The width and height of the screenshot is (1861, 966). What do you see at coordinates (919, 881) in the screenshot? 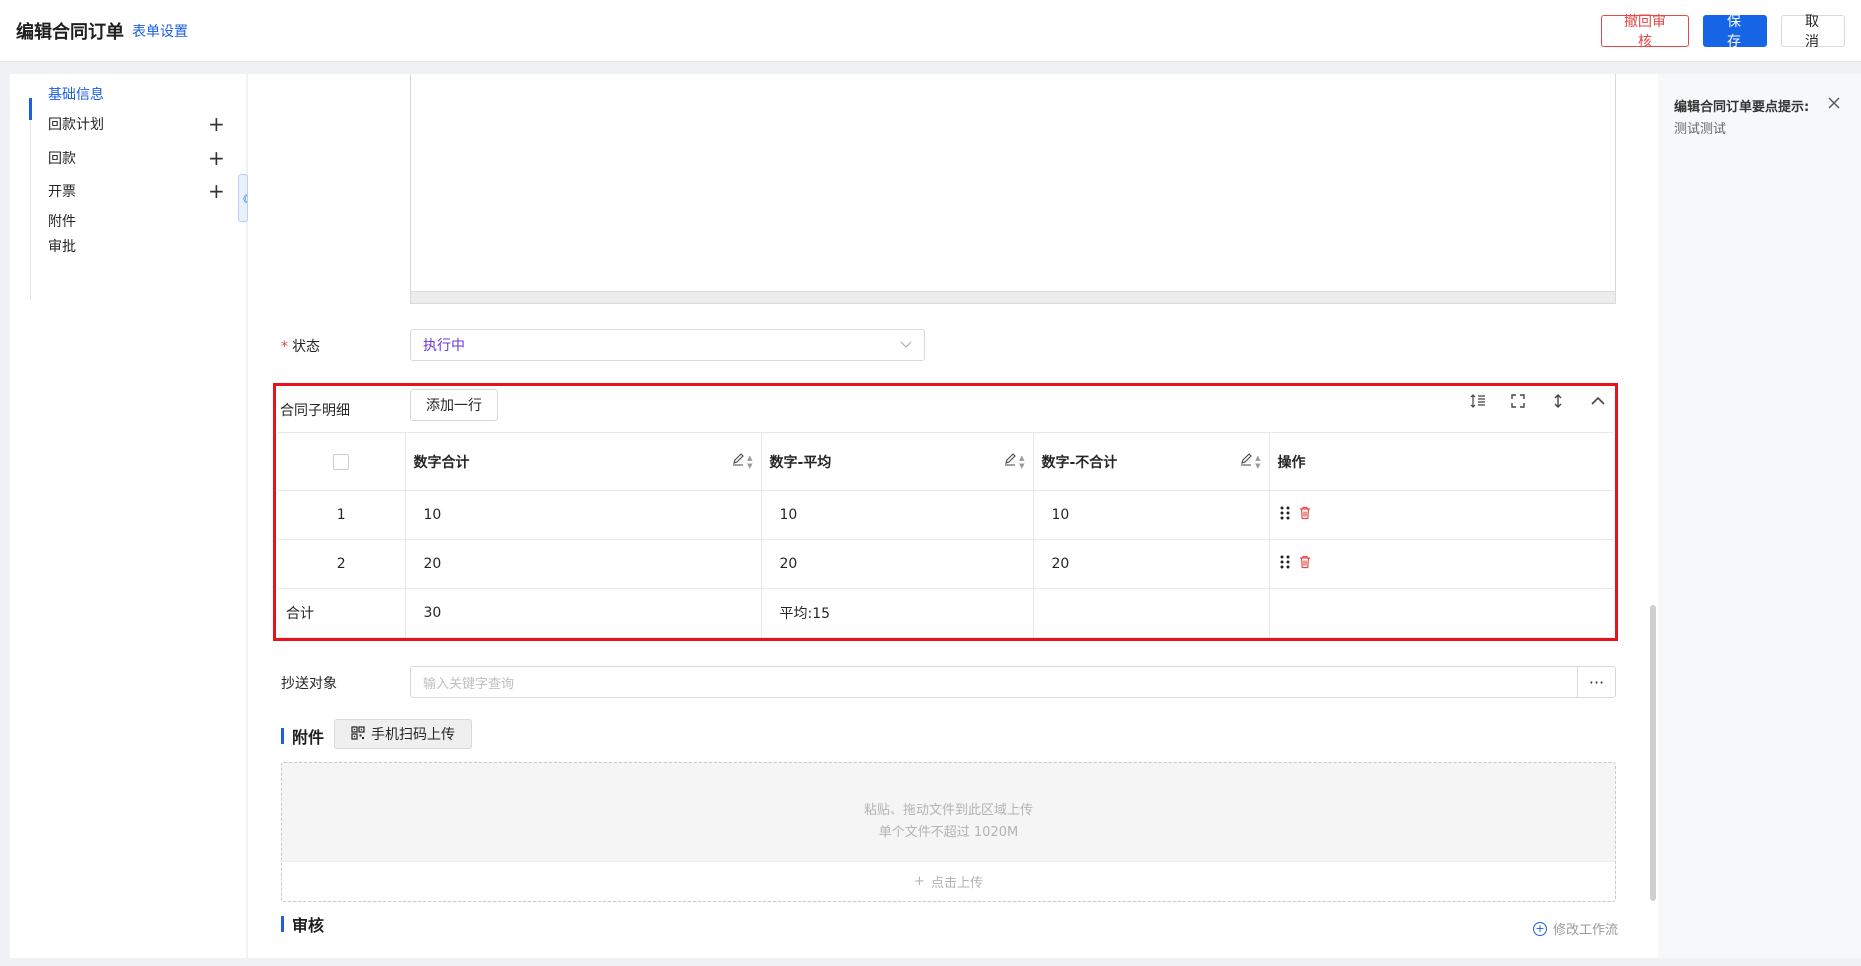
I see `plus-icon: +` at bounding box center [919, 881].